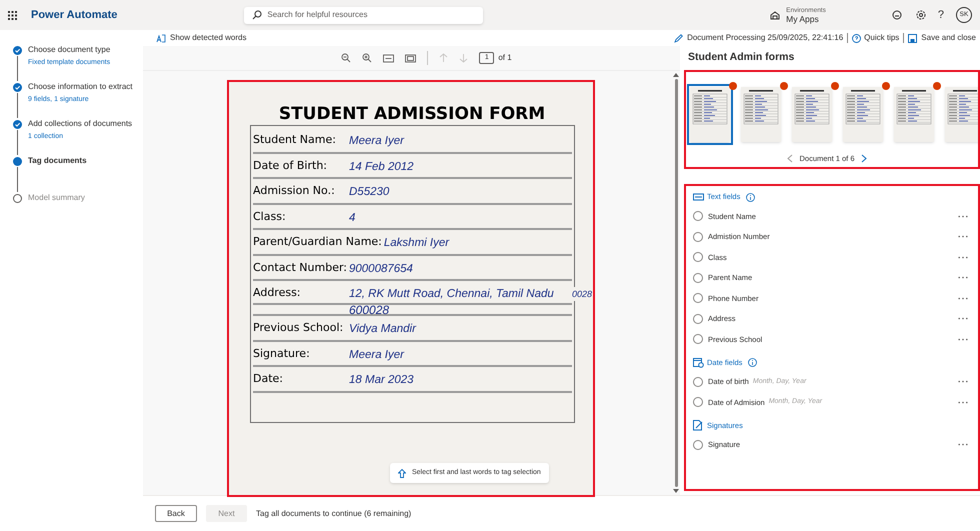 The image size is (980, 531). I want to click on save-close-button: Save and close, so click(942, 38).